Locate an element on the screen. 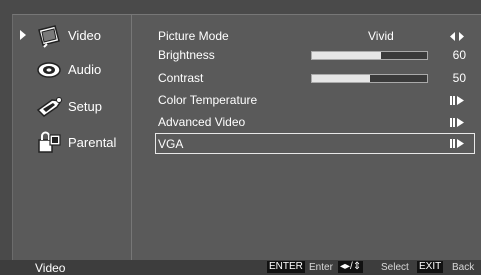 The image size is (481, 275). contrast-row: Contrast 50 is located at coordinates (315, 78).